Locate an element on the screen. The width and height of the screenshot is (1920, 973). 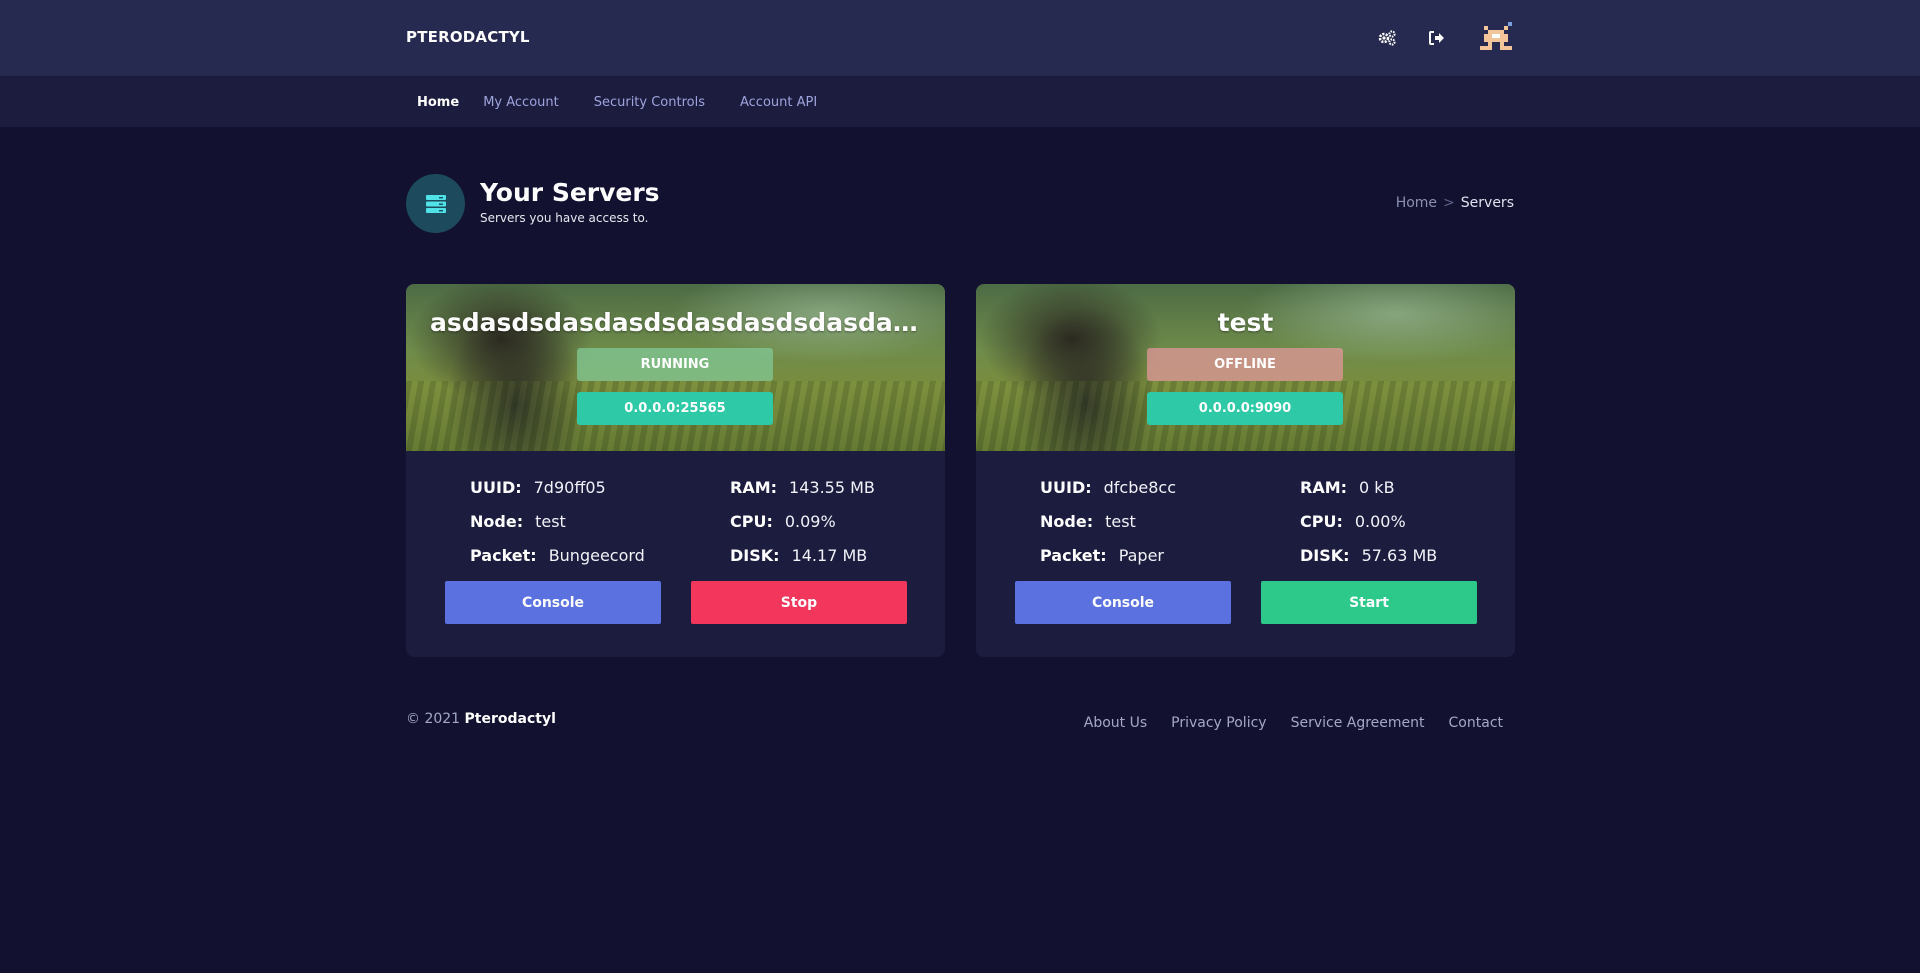
server-banner-image: test OFFLINE 0.0.0.0:9090 is located at coordinates (1245, 367).